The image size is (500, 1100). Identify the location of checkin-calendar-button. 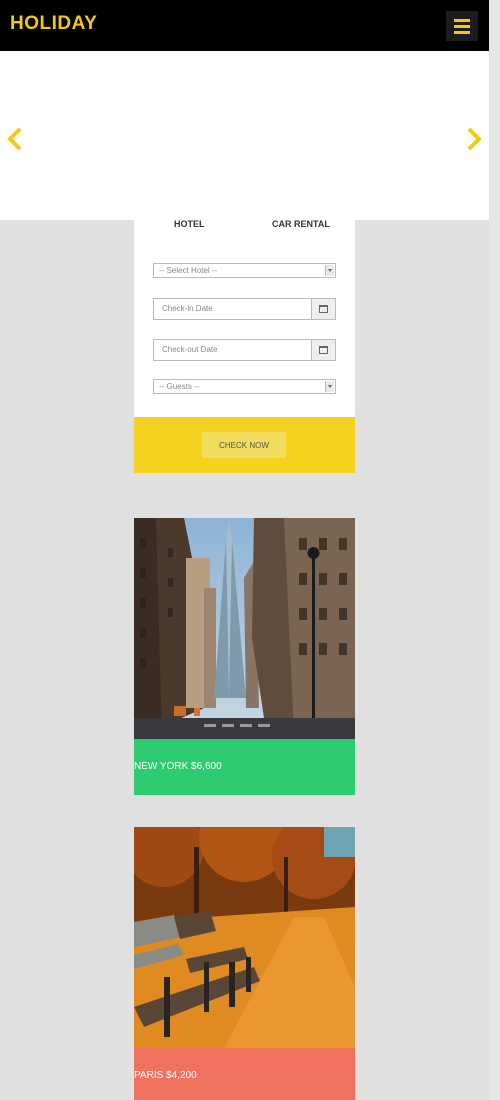
(323, 309).